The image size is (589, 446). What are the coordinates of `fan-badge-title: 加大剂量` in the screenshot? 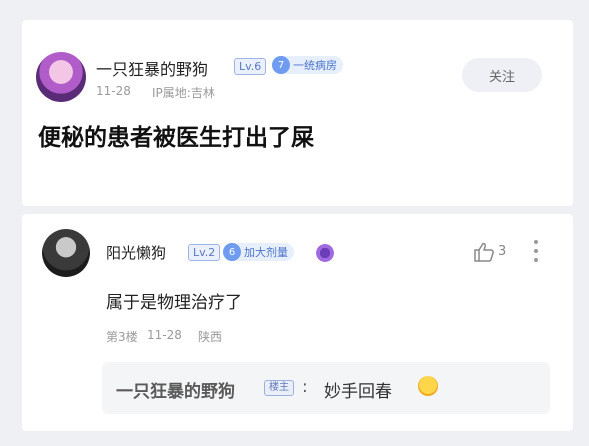 It's located at (266, 252).